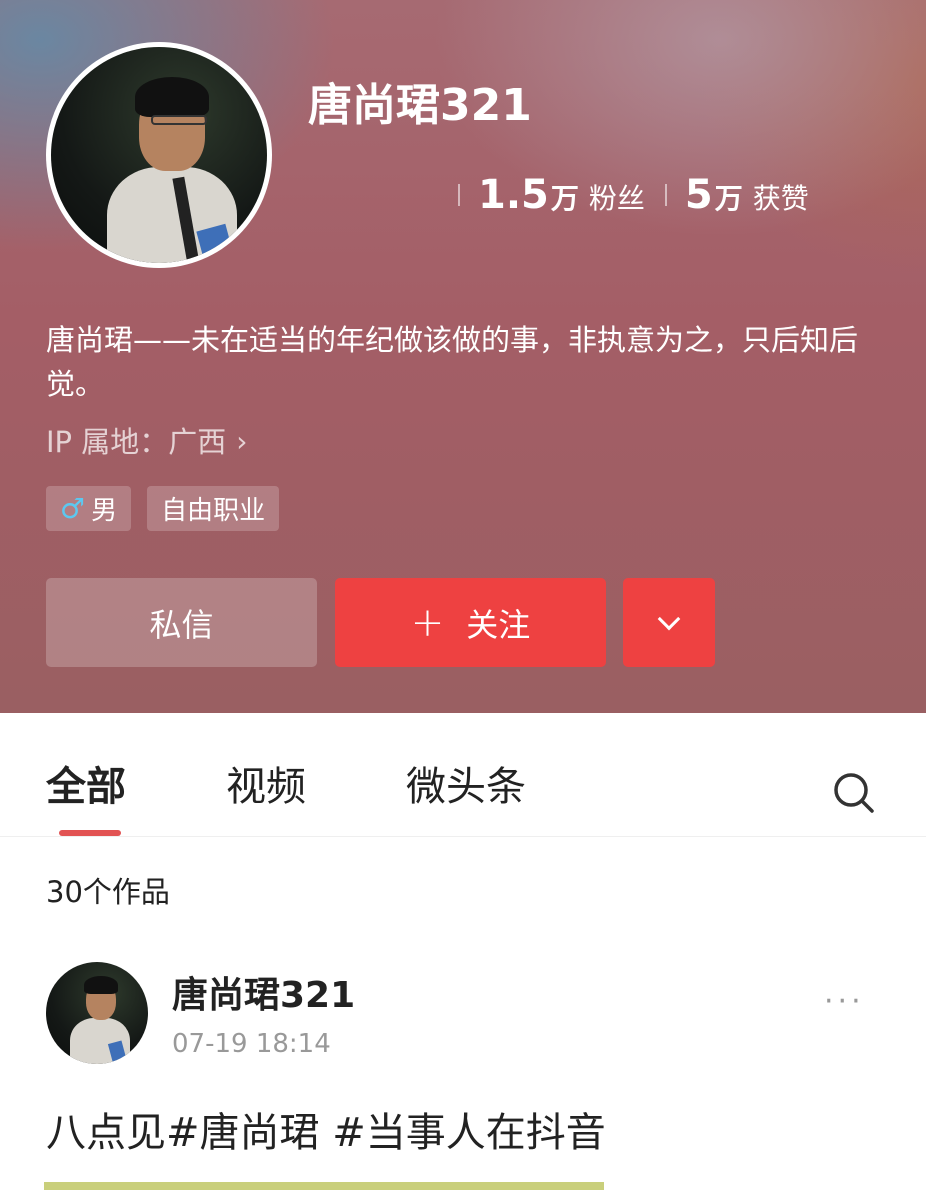 The height and width of the screenshot is (1190, 926). Describe the element at coordinates (698, 195) in the screenshot. I see `likes-count: 5` at that location.